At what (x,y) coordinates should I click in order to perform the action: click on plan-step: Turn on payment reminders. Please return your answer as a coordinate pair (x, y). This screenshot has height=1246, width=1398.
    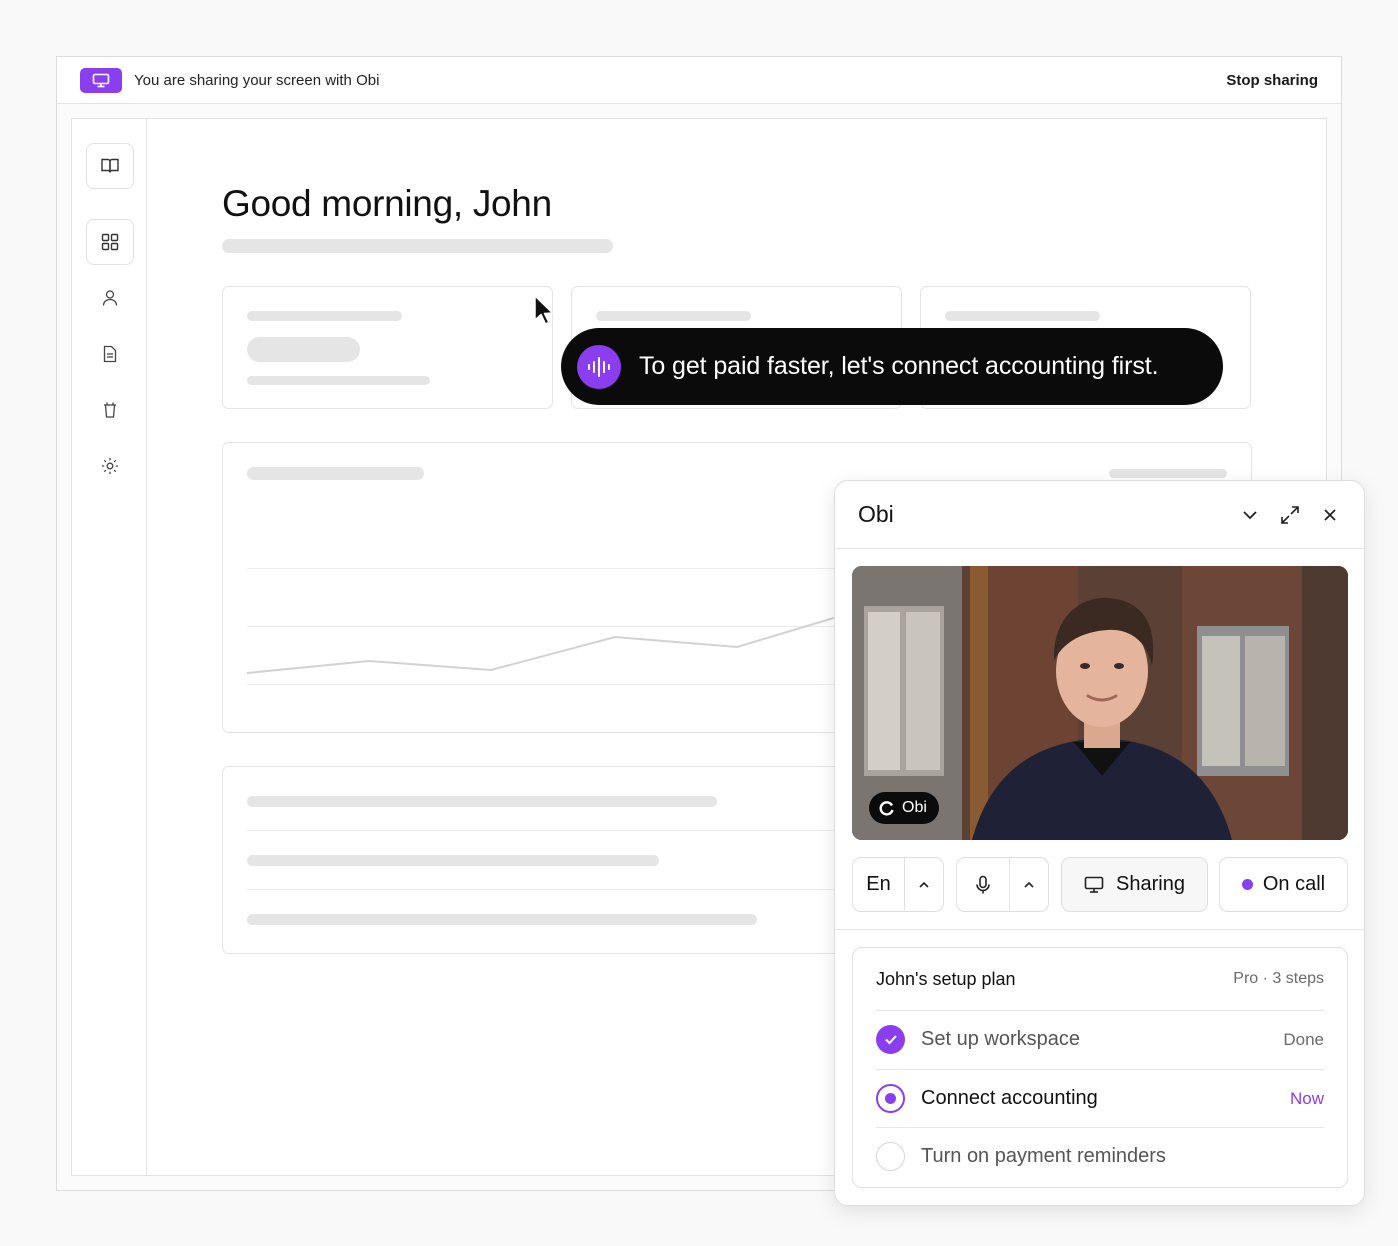
    Looking at the image, I should click on (1100, 1156).